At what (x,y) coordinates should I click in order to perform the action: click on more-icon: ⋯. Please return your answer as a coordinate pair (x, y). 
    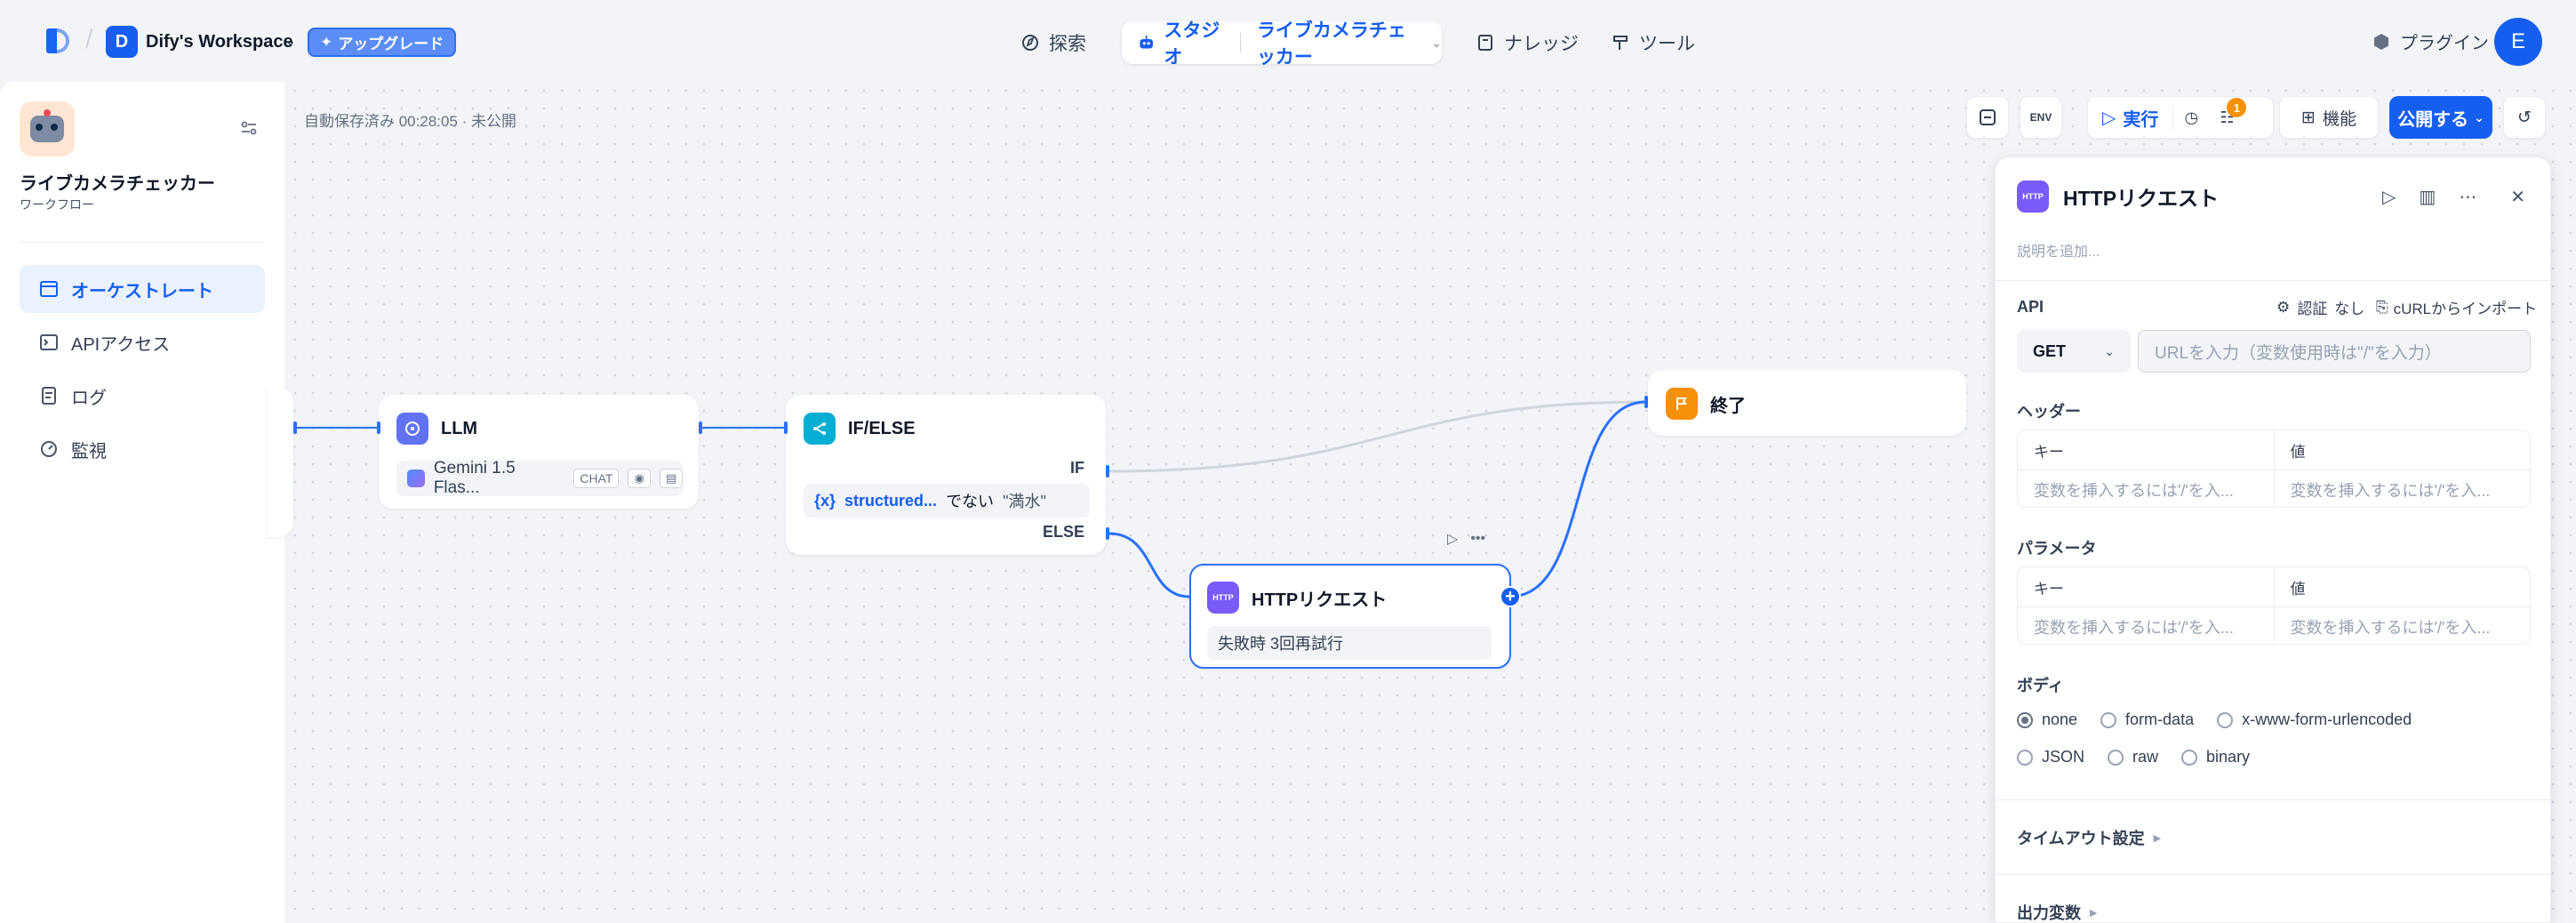
    Looking at the image, I should click on (2467, 197).